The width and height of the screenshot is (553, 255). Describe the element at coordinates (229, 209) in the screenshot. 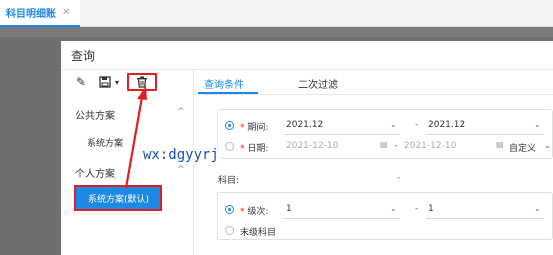

I see `level-radio` at that location.